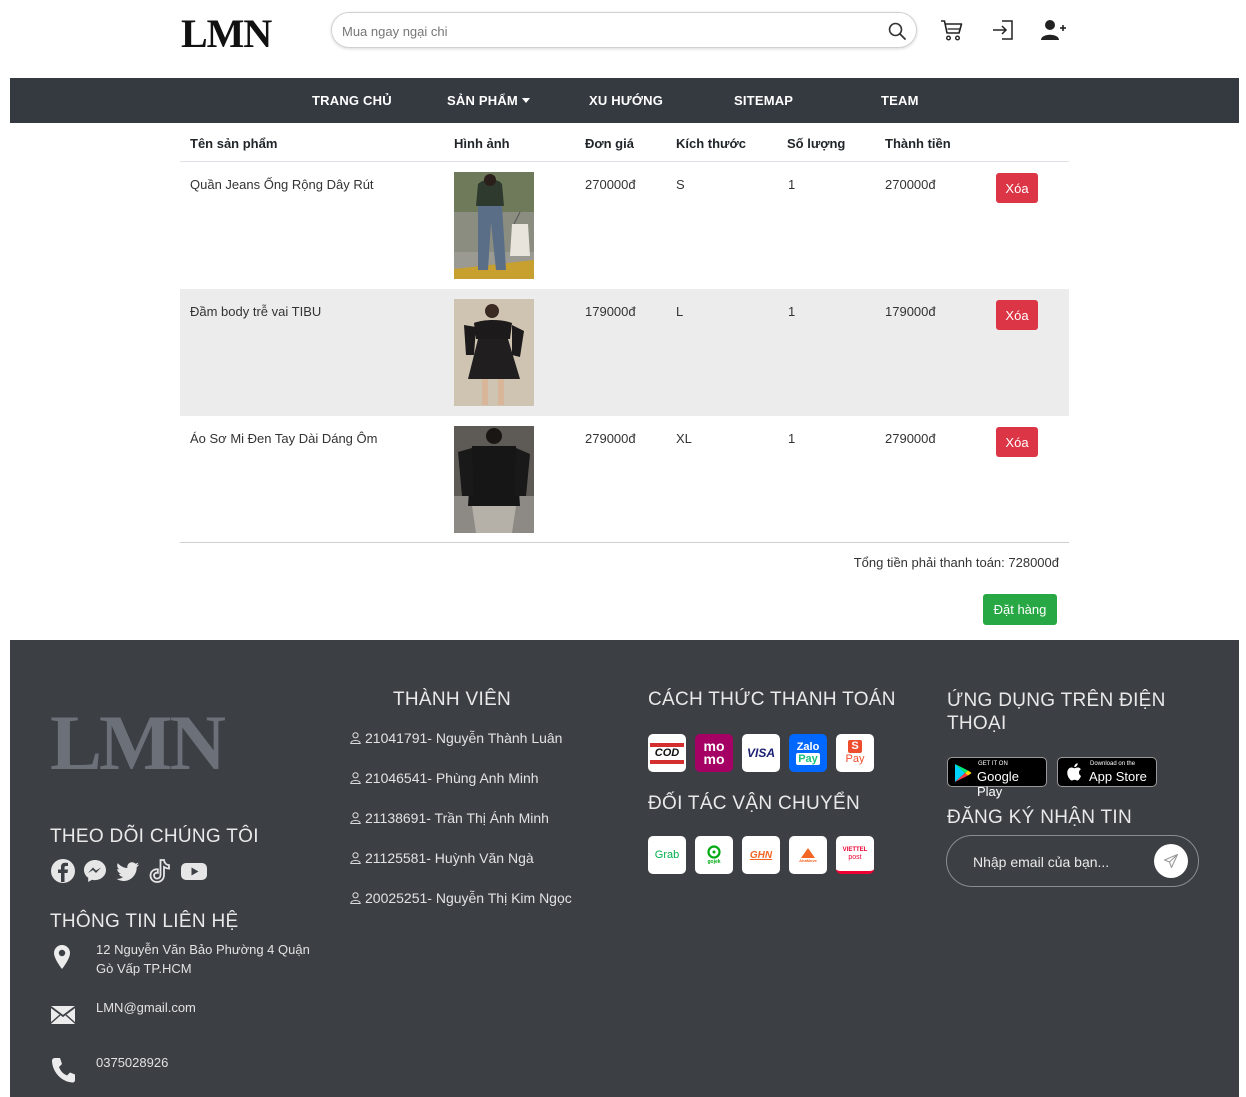 Image resolution: width=1246 pixels, height=1097 pixels. Describe the element at coordinates (680, 311) in the screenshot. I see `size: L` at that location.